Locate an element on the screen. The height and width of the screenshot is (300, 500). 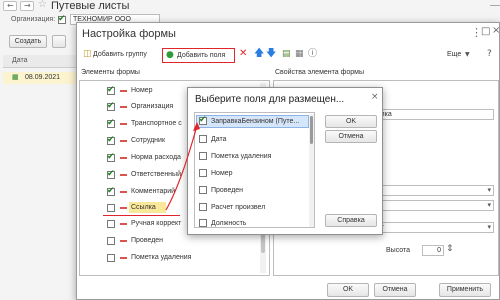
annotation-arrow is located at coordinates (182, 166).